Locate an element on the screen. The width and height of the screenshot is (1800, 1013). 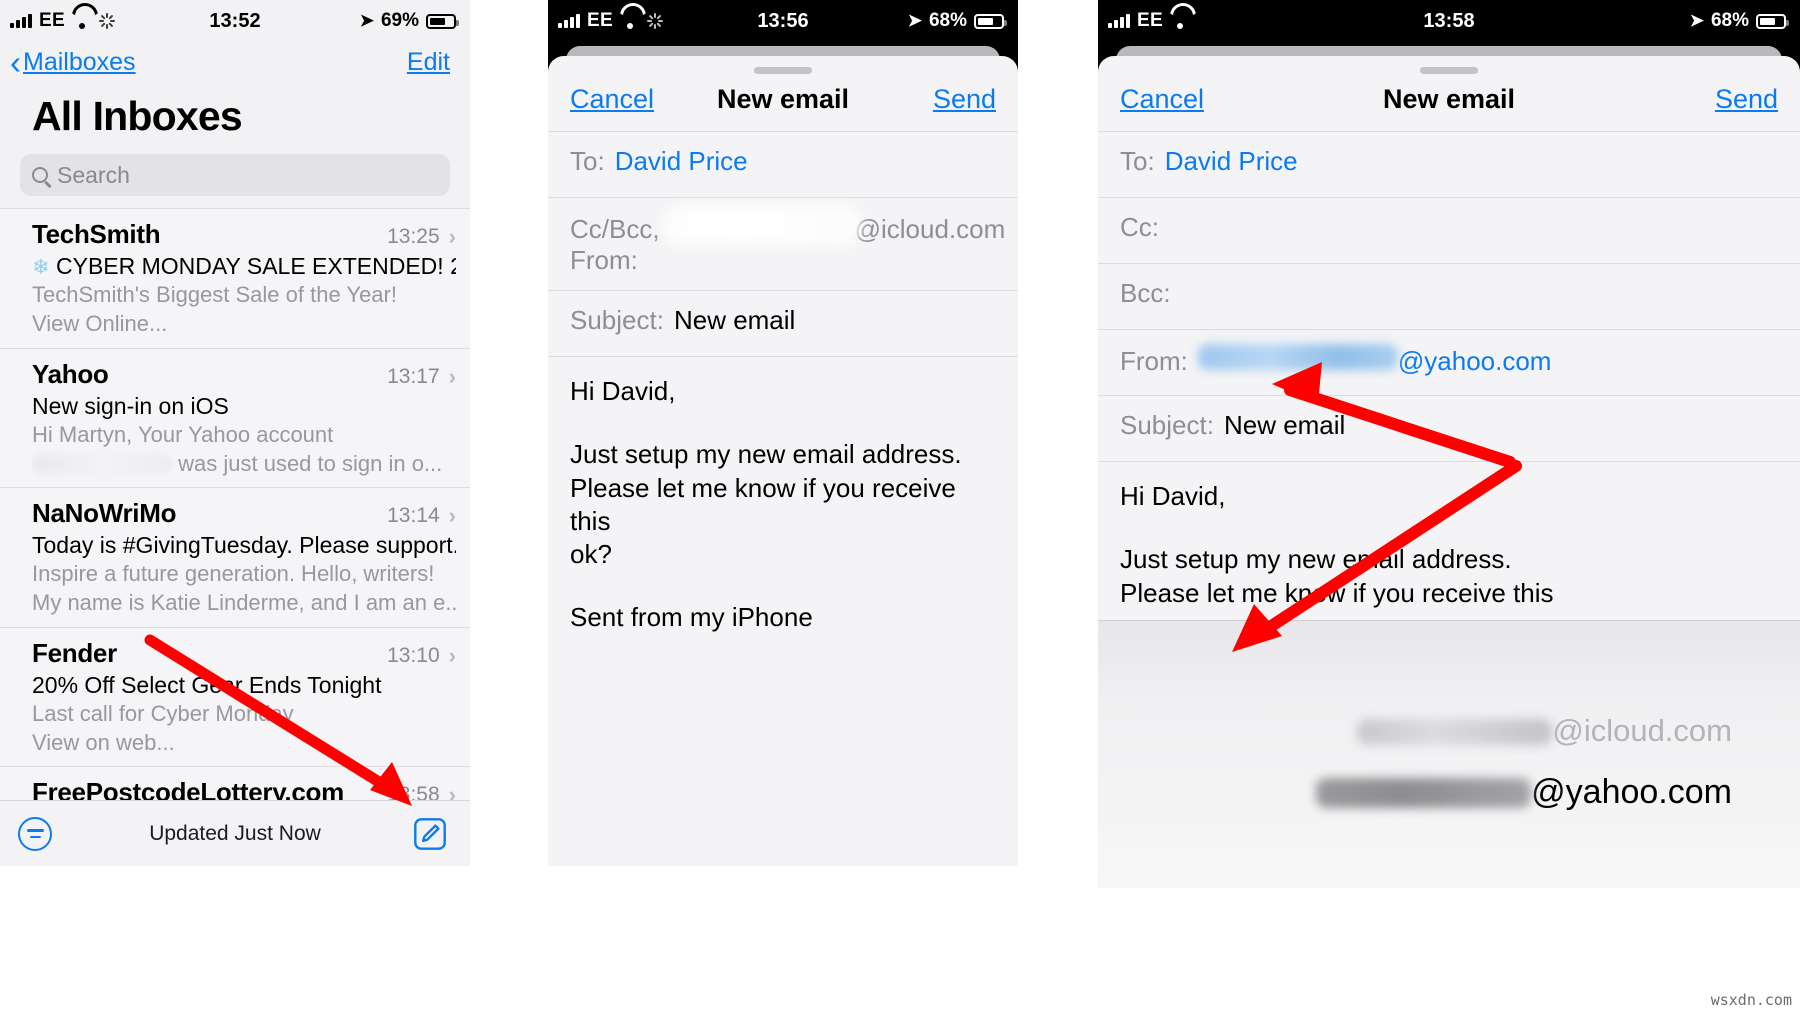
from-domain-text: @icloud.com is located at coordinates (930, 229).